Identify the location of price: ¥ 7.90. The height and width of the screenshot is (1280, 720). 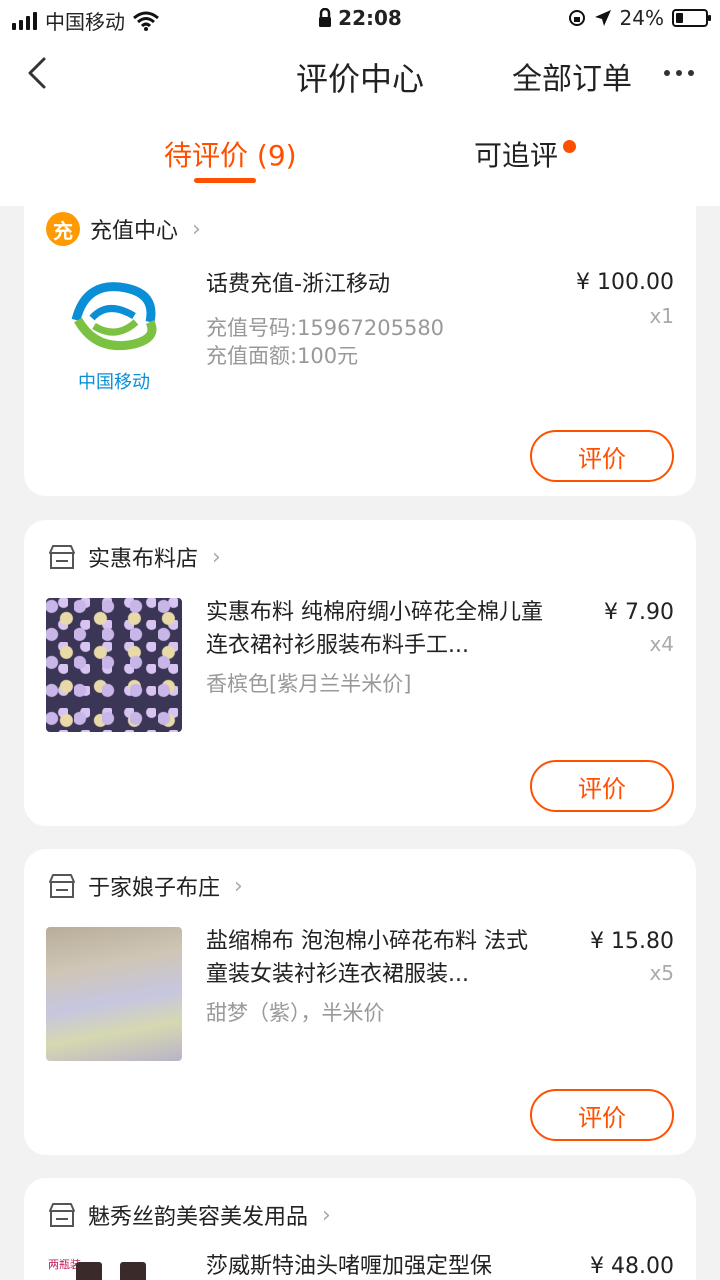
(639, 612).